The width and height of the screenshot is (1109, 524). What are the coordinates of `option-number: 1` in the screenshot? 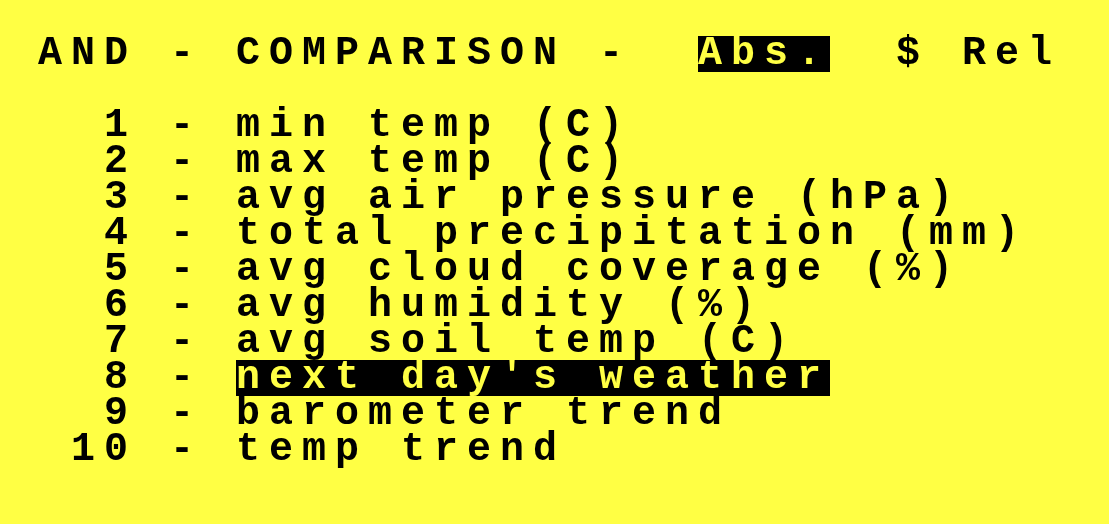 It's located at (120, 126).